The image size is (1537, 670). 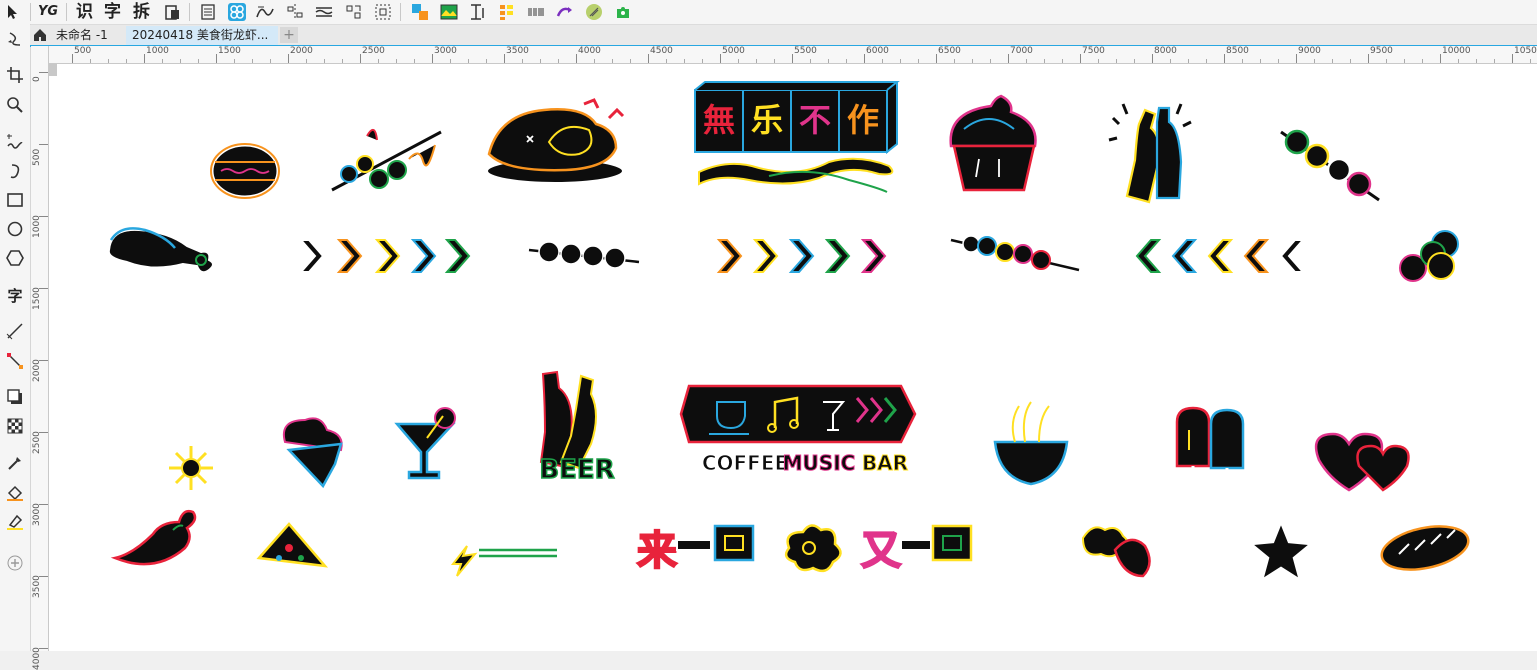 What do you see at coordinates (15, 331) in the screenshot?
I see `parallel-dimension-icon` at bounding box center [15, 331].